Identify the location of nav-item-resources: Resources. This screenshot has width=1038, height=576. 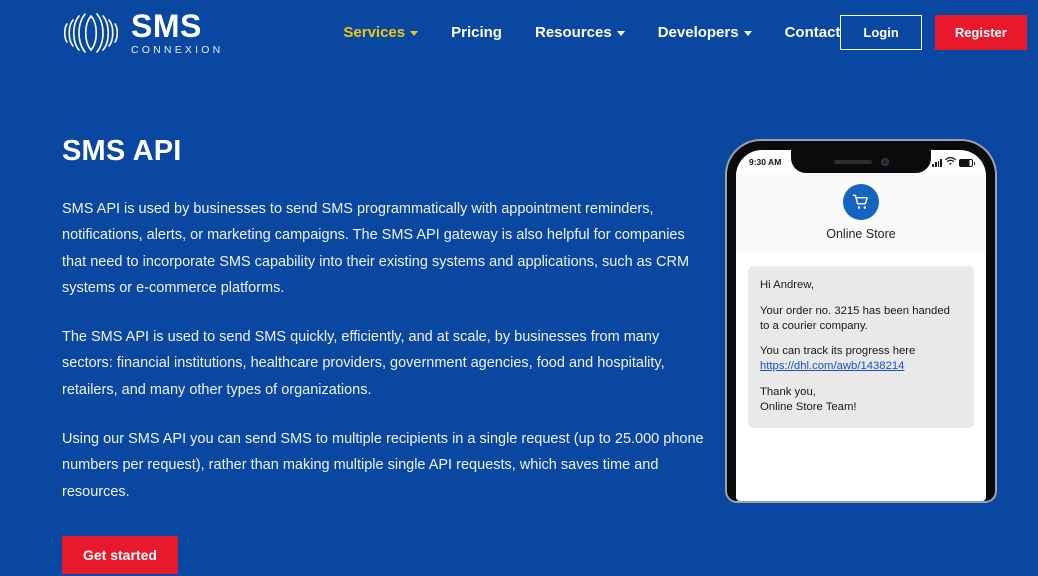
(580, 32).